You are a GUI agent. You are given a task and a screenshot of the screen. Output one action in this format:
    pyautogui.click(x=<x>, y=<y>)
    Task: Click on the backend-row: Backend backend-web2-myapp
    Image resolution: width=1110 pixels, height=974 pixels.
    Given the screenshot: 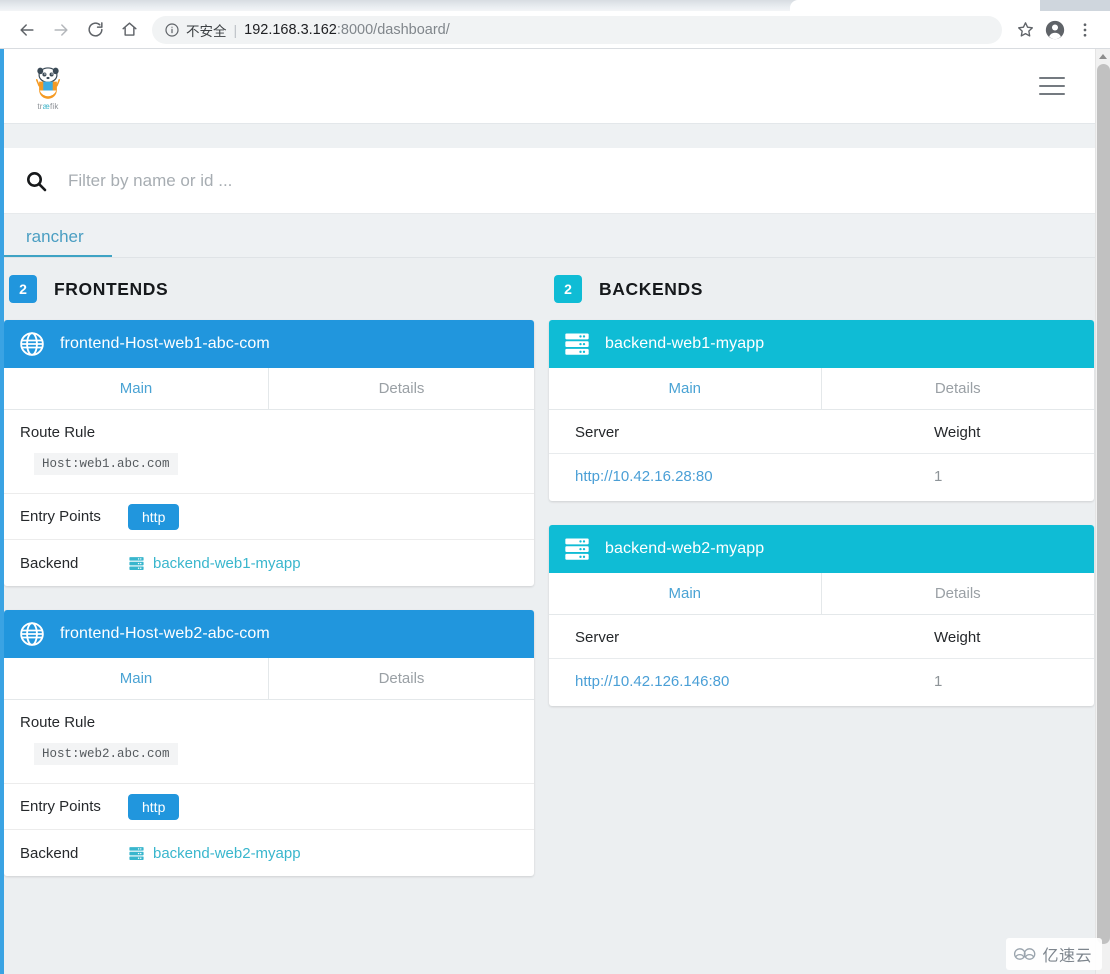 What is the action you would take?
    pyautogui.click(x=269, y=853)
    